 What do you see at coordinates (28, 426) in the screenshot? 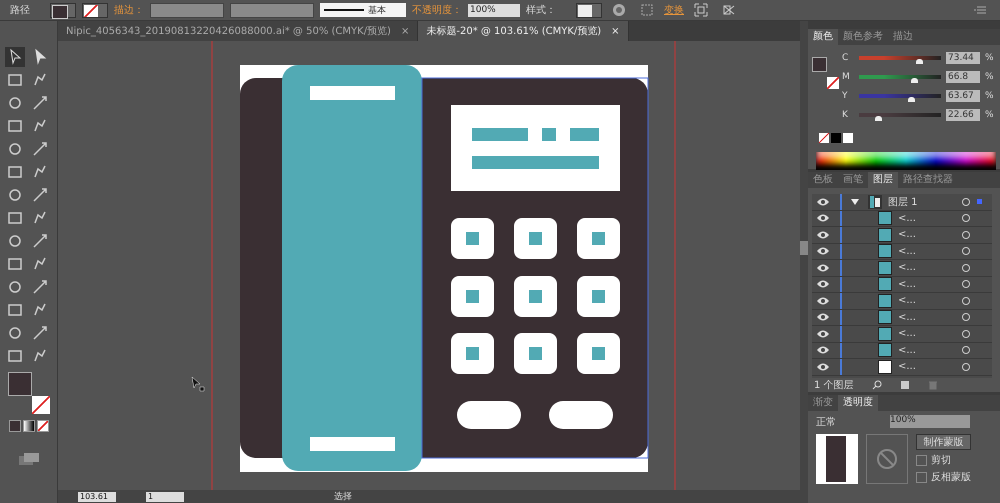
I see `gradient-mode-button` at bounding box center [28, 426].